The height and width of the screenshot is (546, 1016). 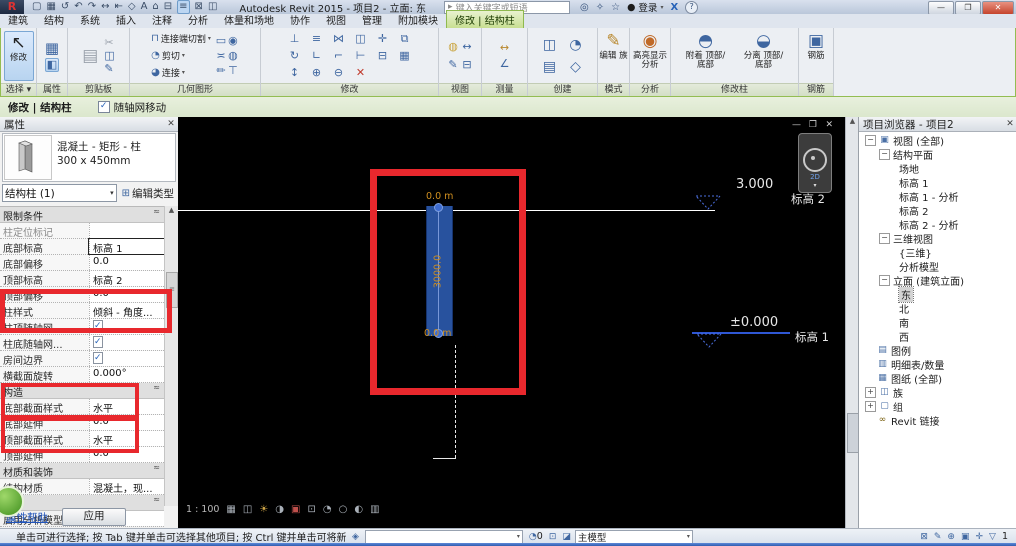 What do you see at coordinates (533, 537) in the screenshot?
I see `editing-requests-icon: ◔` at bounding box center [533, 537].